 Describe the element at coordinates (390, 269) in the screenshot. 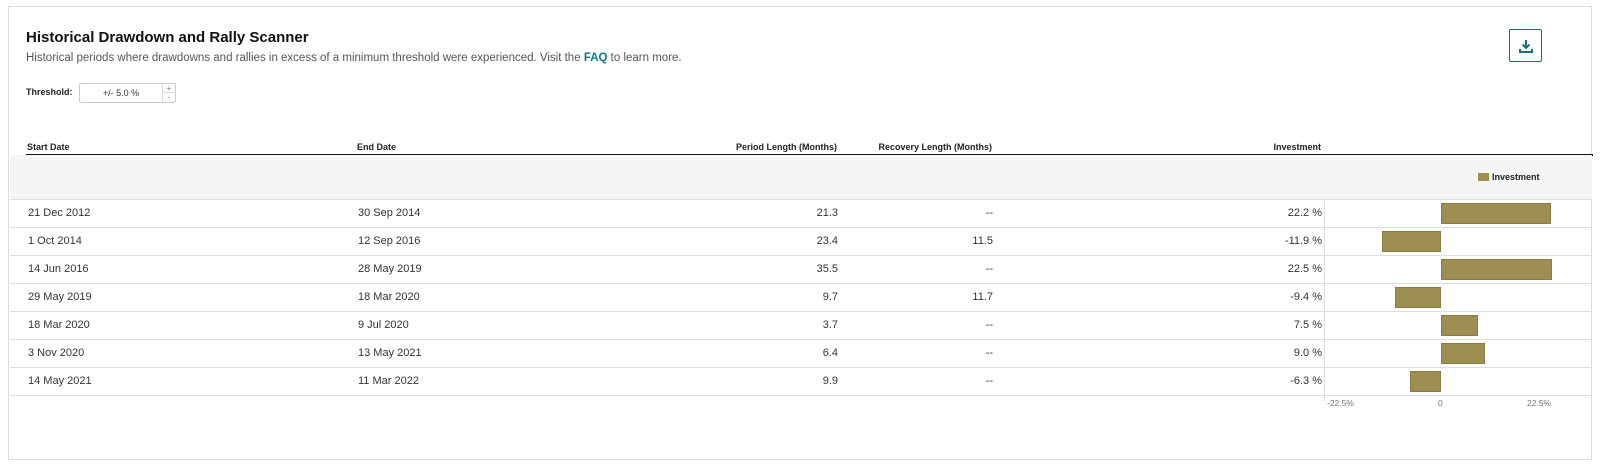

I see `end-date-cell: 28 May 2019` at that location.